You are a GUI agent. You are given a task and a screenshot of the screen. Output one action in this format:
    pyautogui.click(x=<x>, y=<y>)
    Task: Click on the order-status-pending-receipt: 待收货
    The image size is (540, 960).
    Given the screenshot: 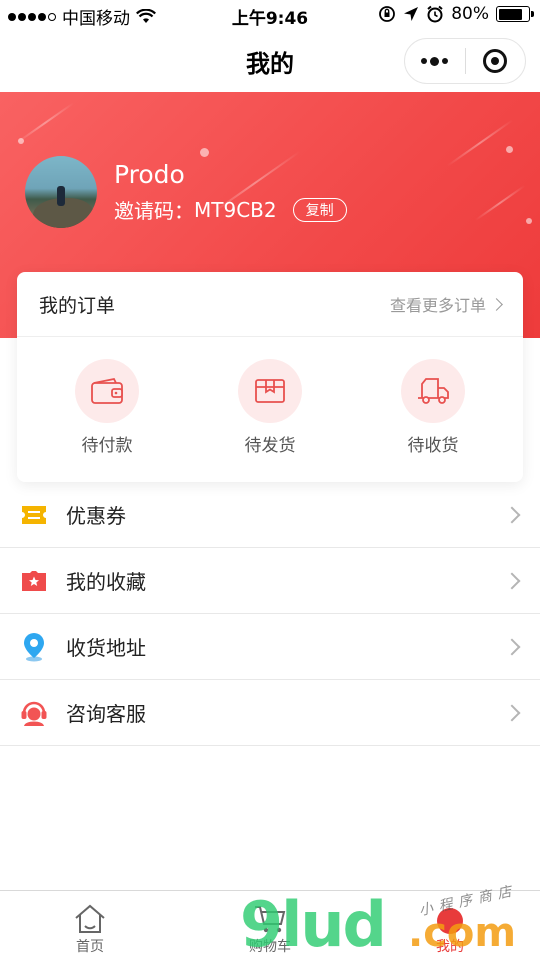 What is the action you would take?
    pyautogui.click(x=433, y=407)
    